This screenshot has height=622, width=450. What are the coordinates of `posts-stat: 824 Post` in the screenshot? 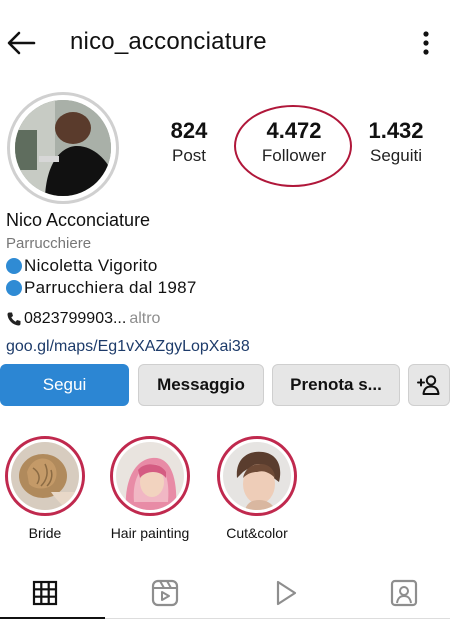 It's located at (189, 143).